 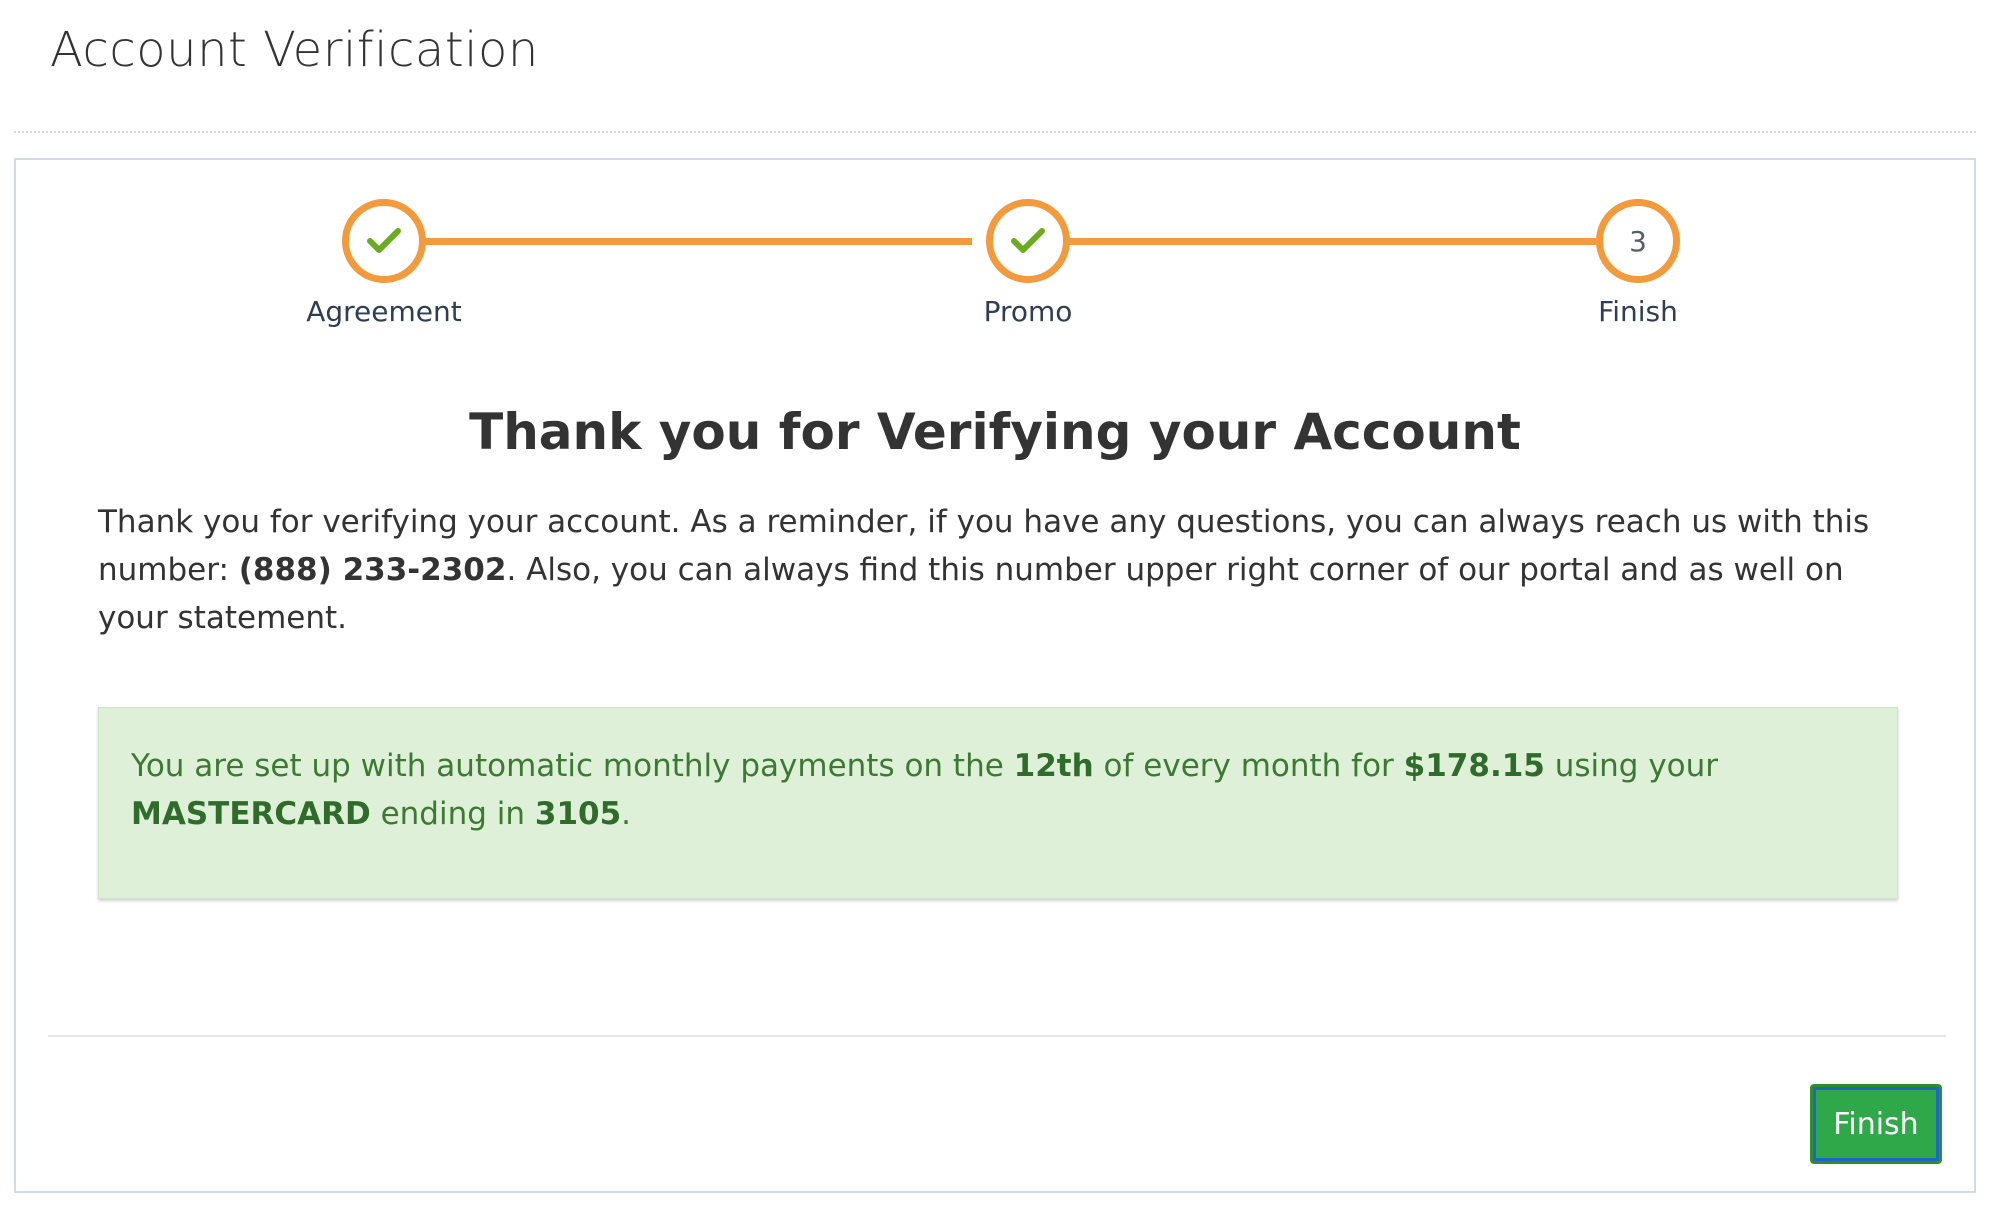 I want to click on step-finish-circle: 3, so click(x=1638, y=241).